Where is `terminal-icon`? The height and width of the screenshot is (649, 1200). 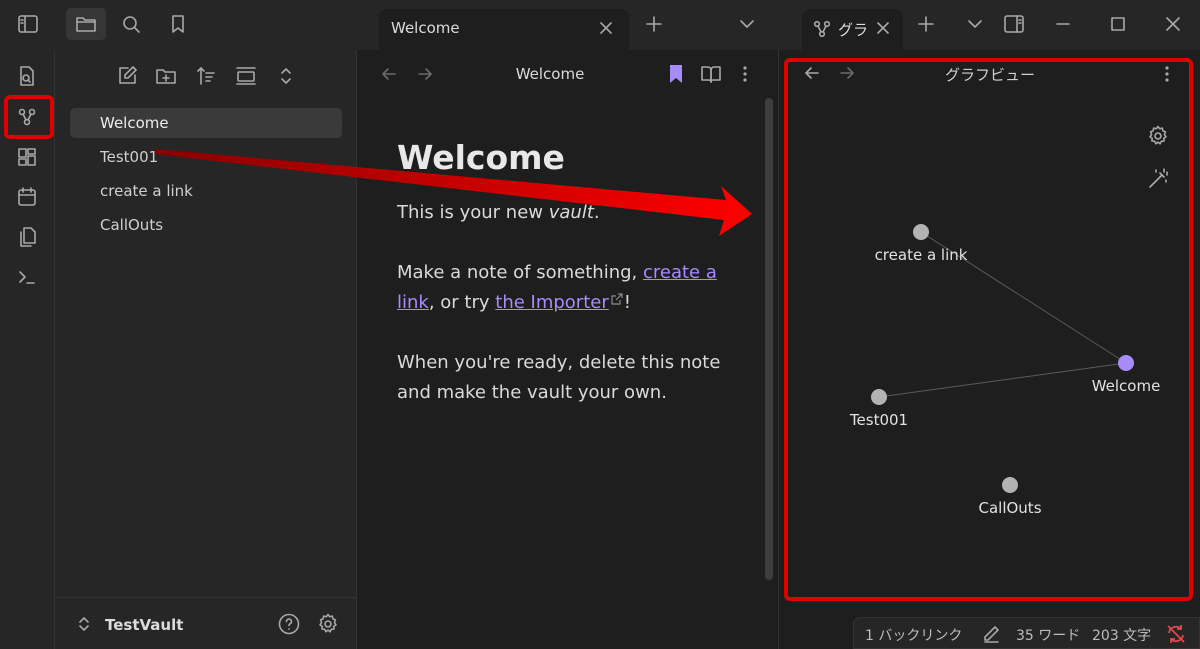
terminal-icon is located at coordinates (27, 277).